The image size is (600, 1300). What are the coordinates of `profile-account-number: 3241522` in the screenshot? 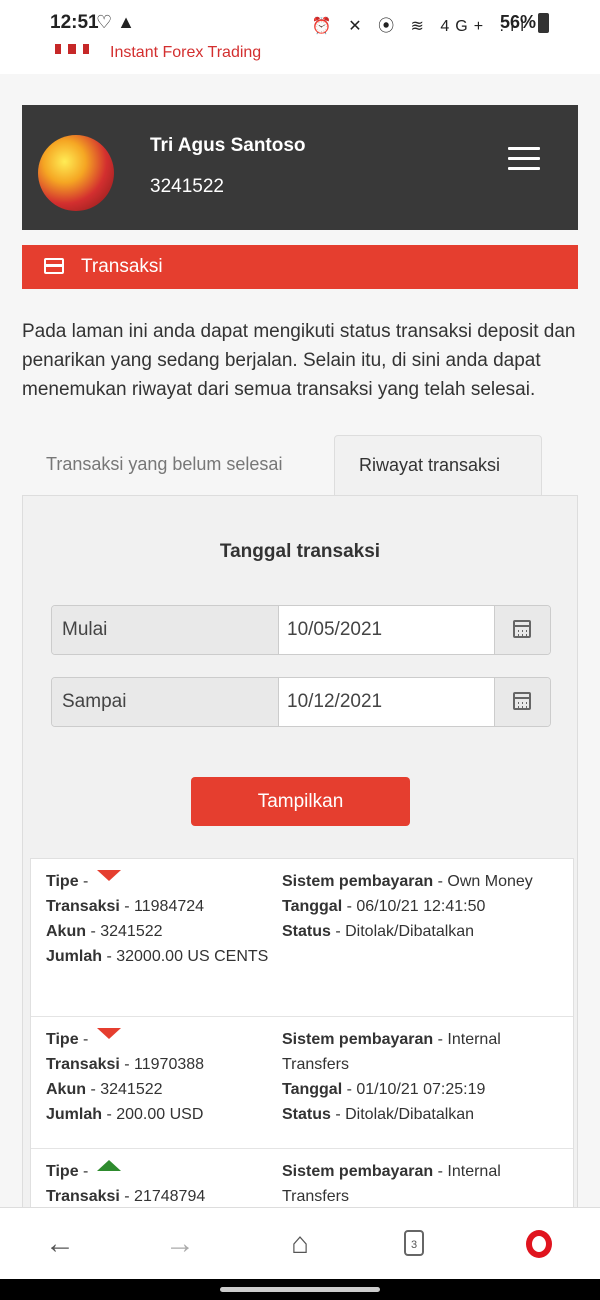 It's located at (187, 186).